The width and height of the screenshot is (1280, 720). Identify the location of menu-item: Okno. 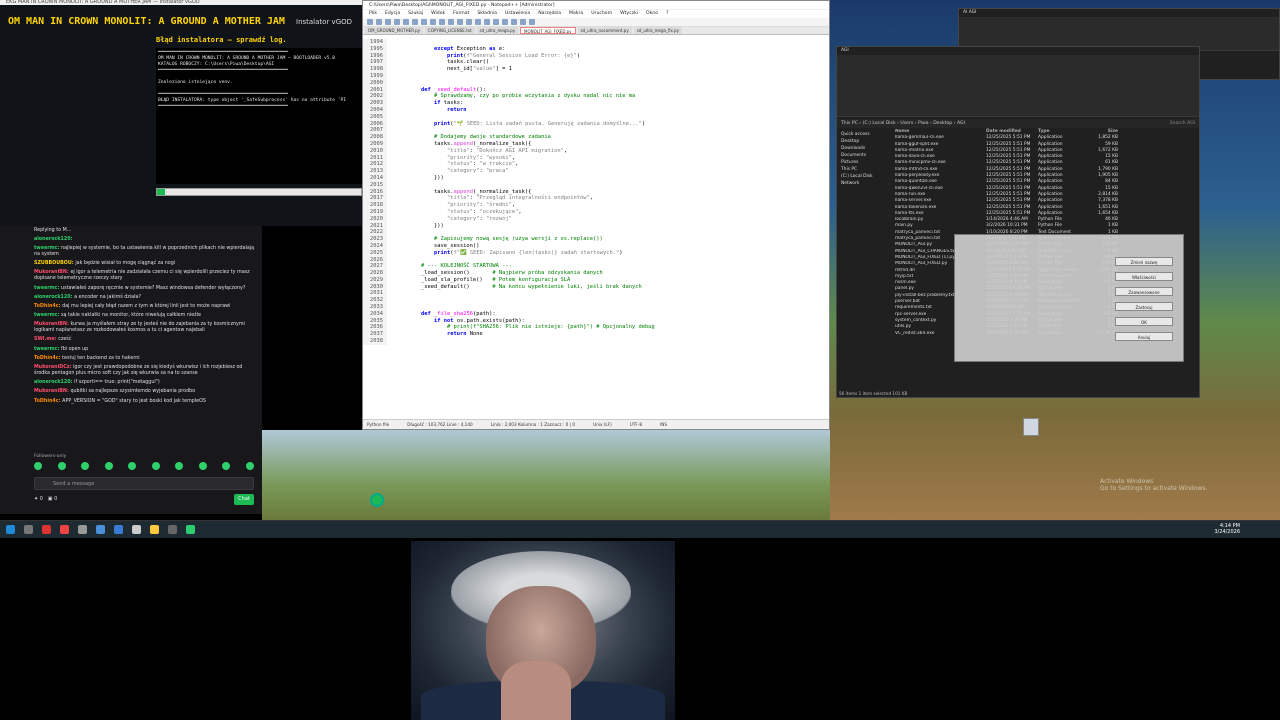
(652, 14).